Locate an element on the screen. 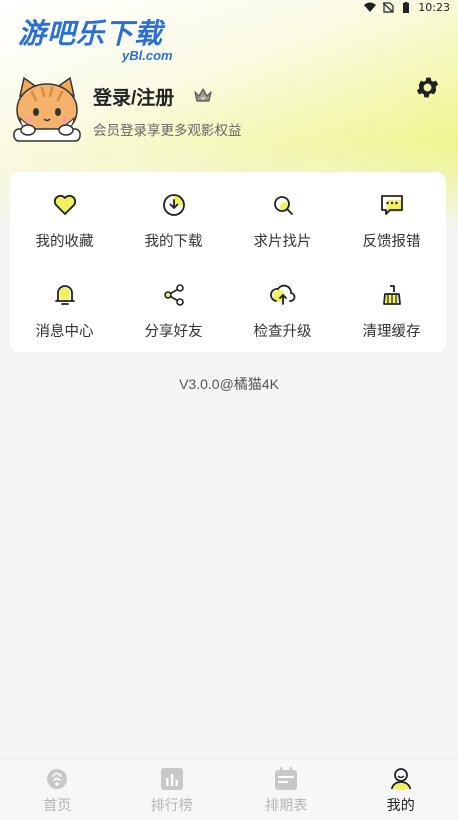 The width and height of the screenshot is (458, 820). menu-item-feedback: 反馈报错 is located at coordinates (391, 217).